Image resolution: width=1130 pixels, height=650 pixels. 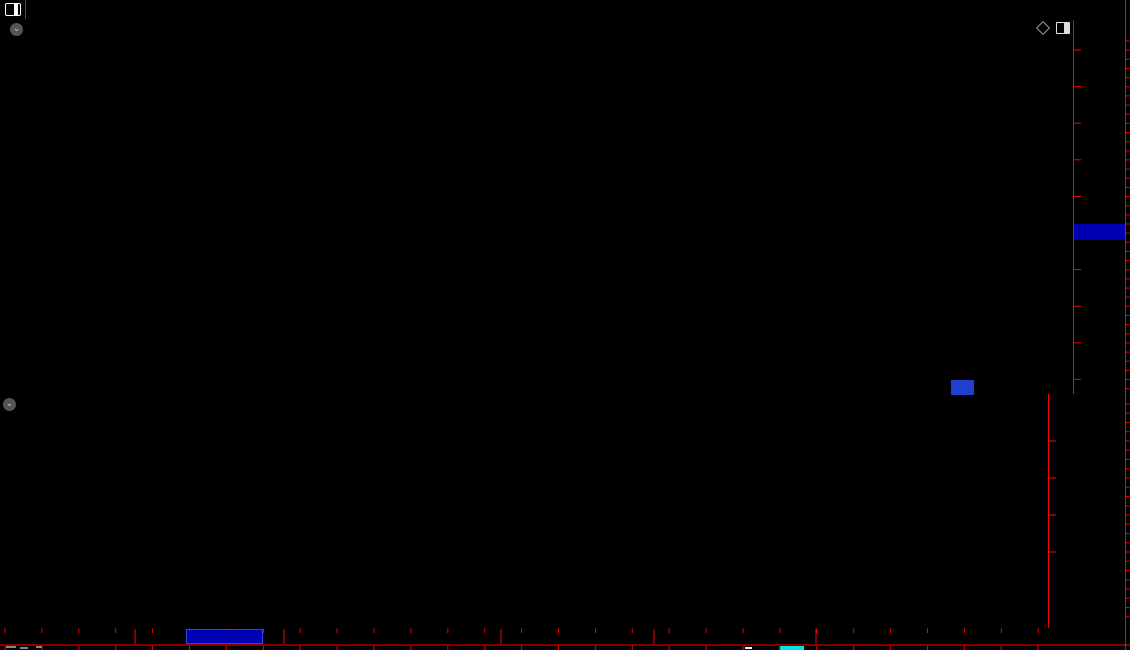 I want to click on current-price-badge, so click(x=1099, y=232).